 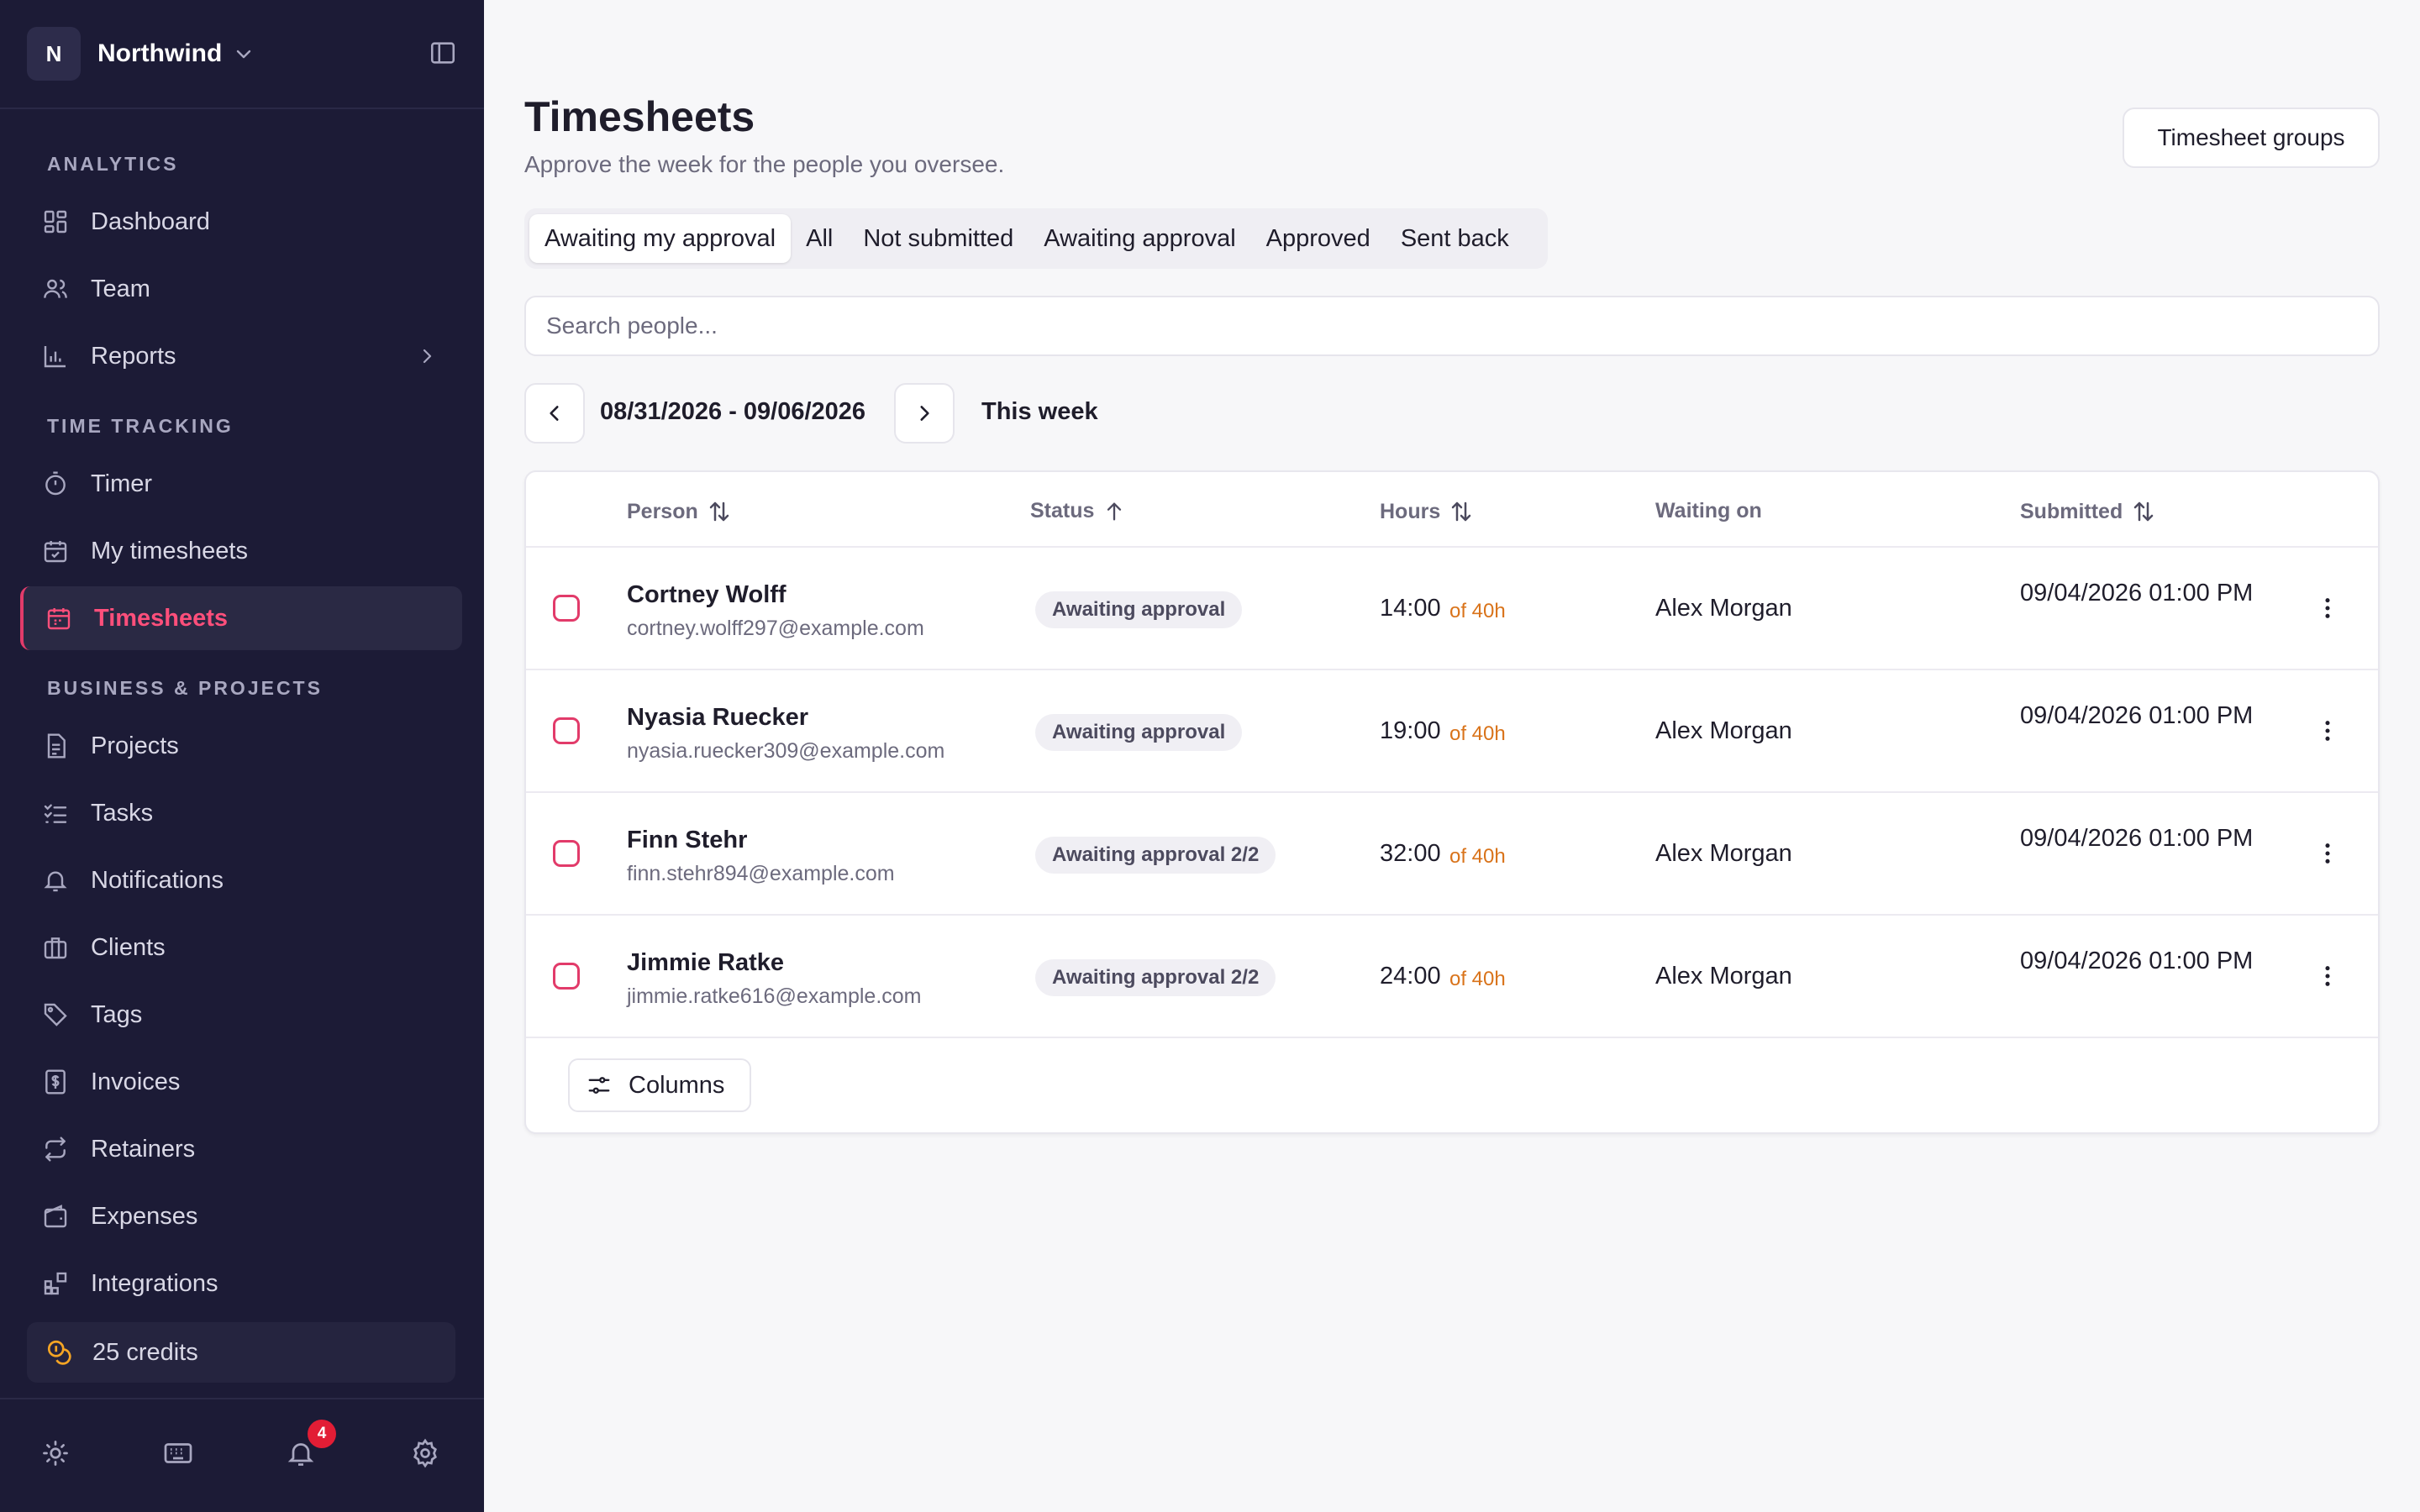 I want to click on sidebar-divider, so click(x=242, y=108).